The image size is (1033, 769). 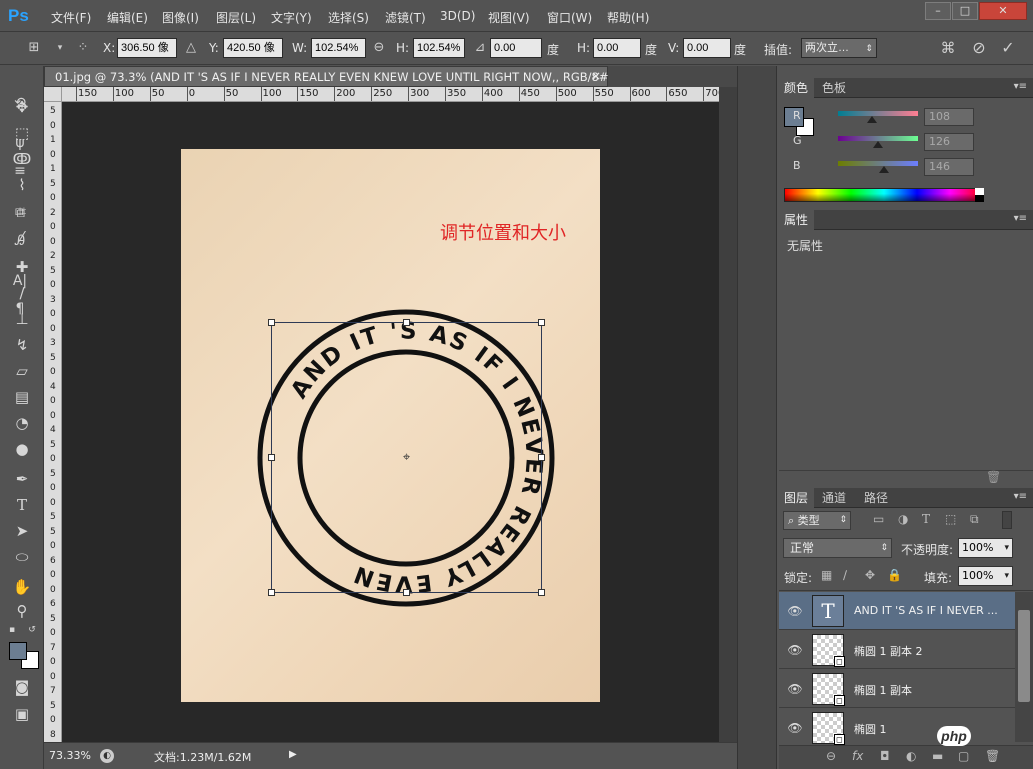 What do you see at coordinates (888, 651) in the screenshot?
I see `layer-name: 椭圆 1 副本 2` at bounding box center [888, 651].